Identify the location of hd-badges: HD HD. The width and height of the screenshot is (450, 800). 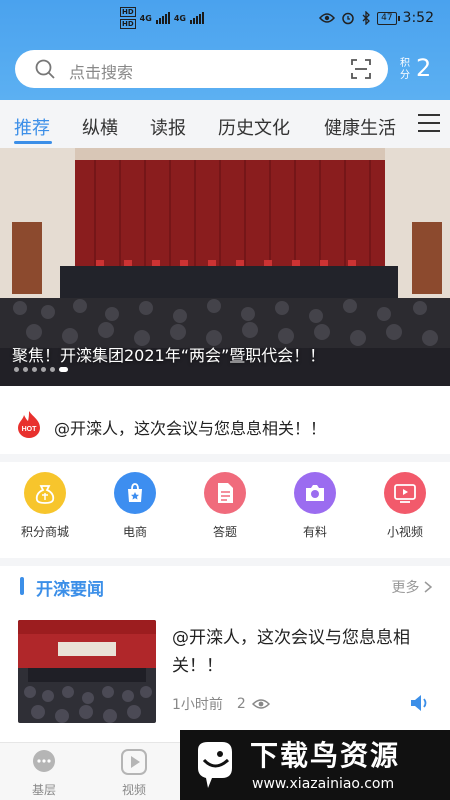
(128, 18).